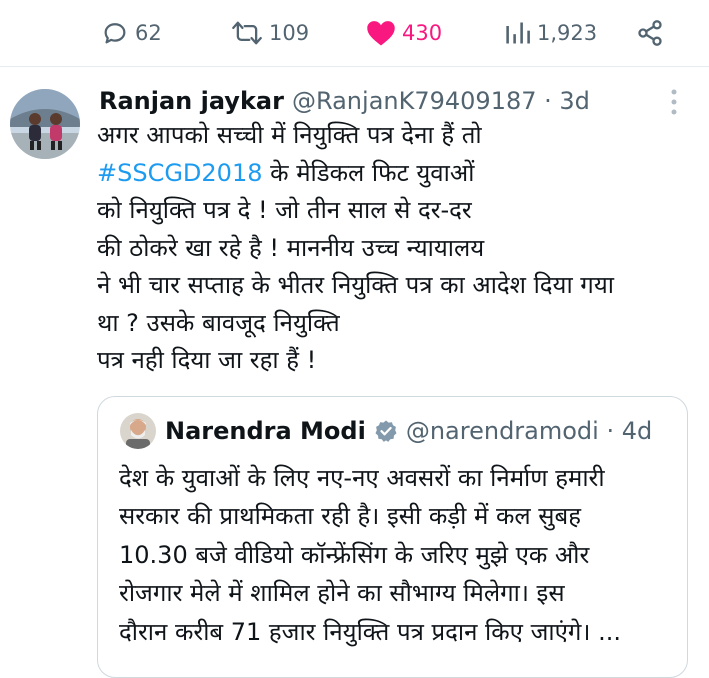 This screenshot has width=709, height=678. I want to click on more-icon, so click(674, 102).